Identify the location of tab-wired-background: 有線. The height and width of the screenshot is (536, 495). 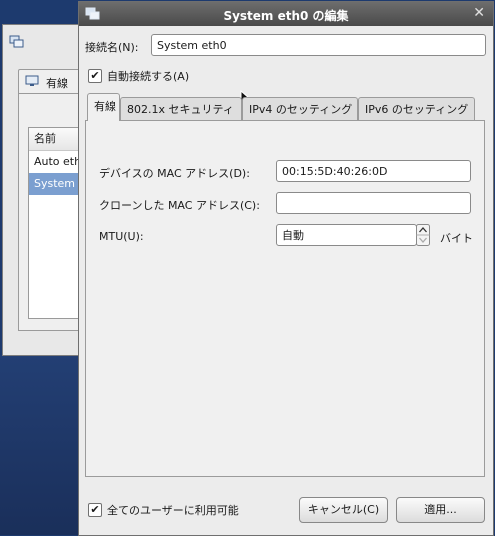
(50, 81).